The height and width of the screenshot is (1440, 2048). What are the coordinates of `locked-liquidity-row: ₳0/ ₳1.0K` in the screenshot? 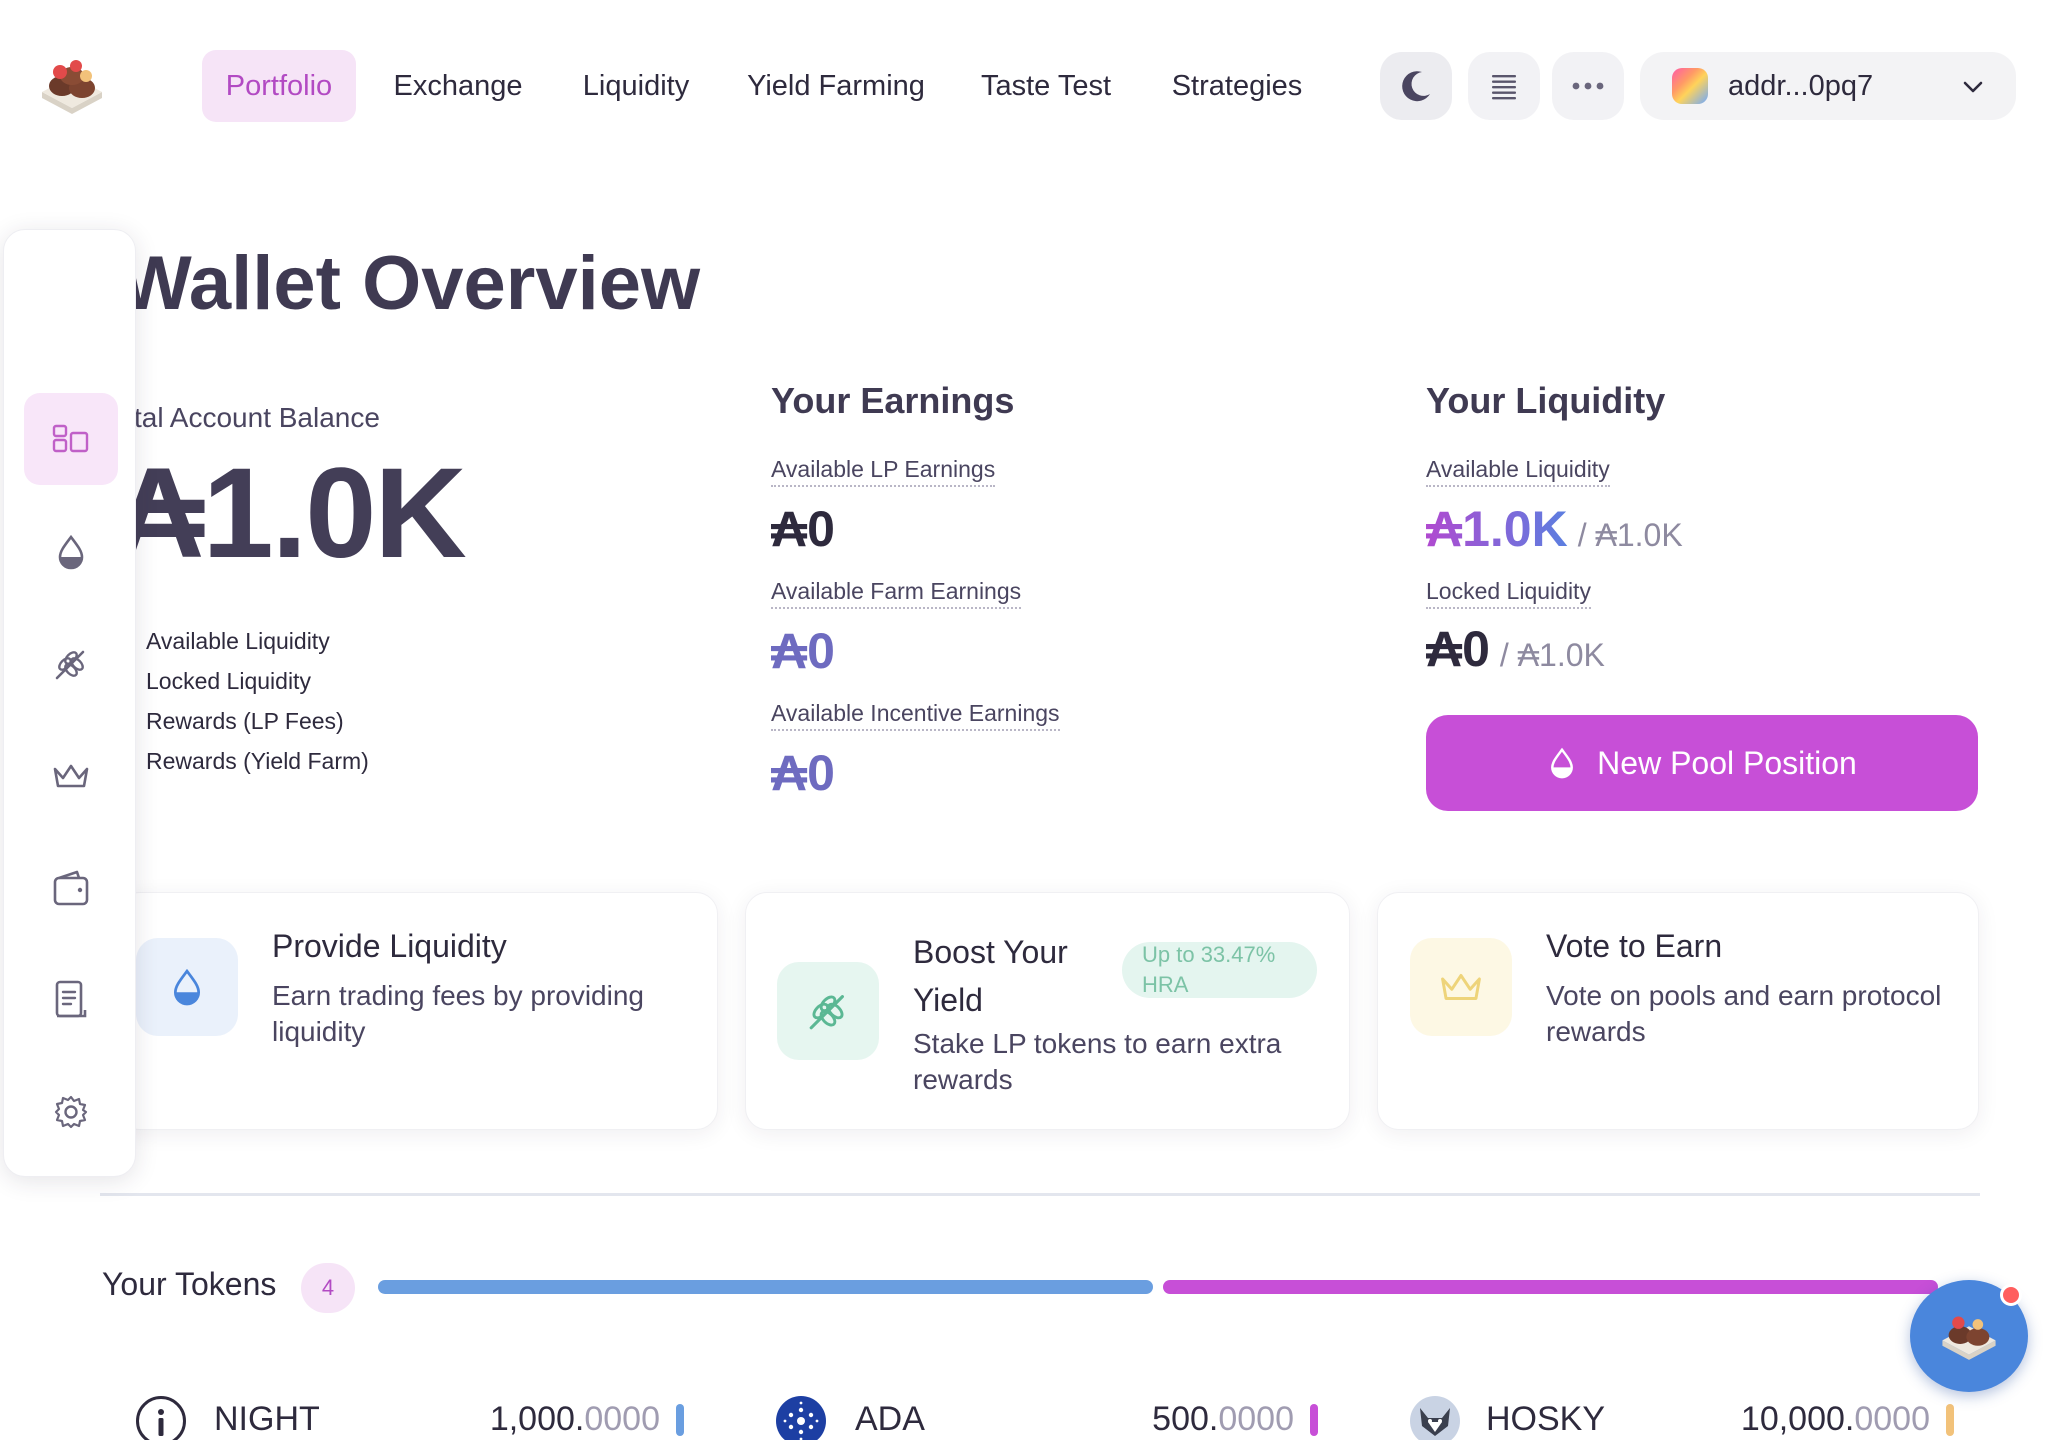 It's located at (1515, 649).